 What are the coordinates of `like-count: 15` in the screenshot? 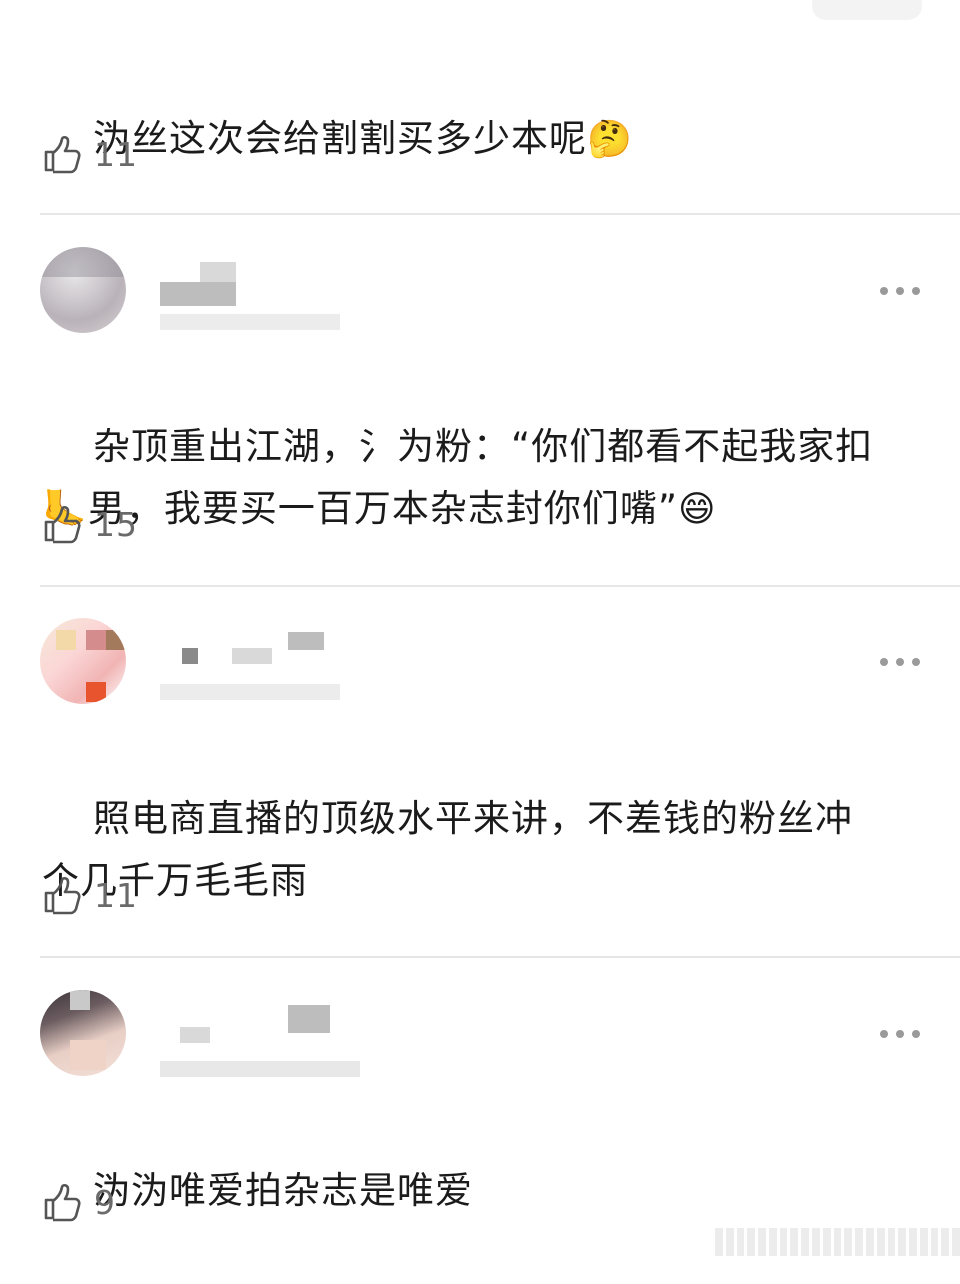 It's located at (116, 524).